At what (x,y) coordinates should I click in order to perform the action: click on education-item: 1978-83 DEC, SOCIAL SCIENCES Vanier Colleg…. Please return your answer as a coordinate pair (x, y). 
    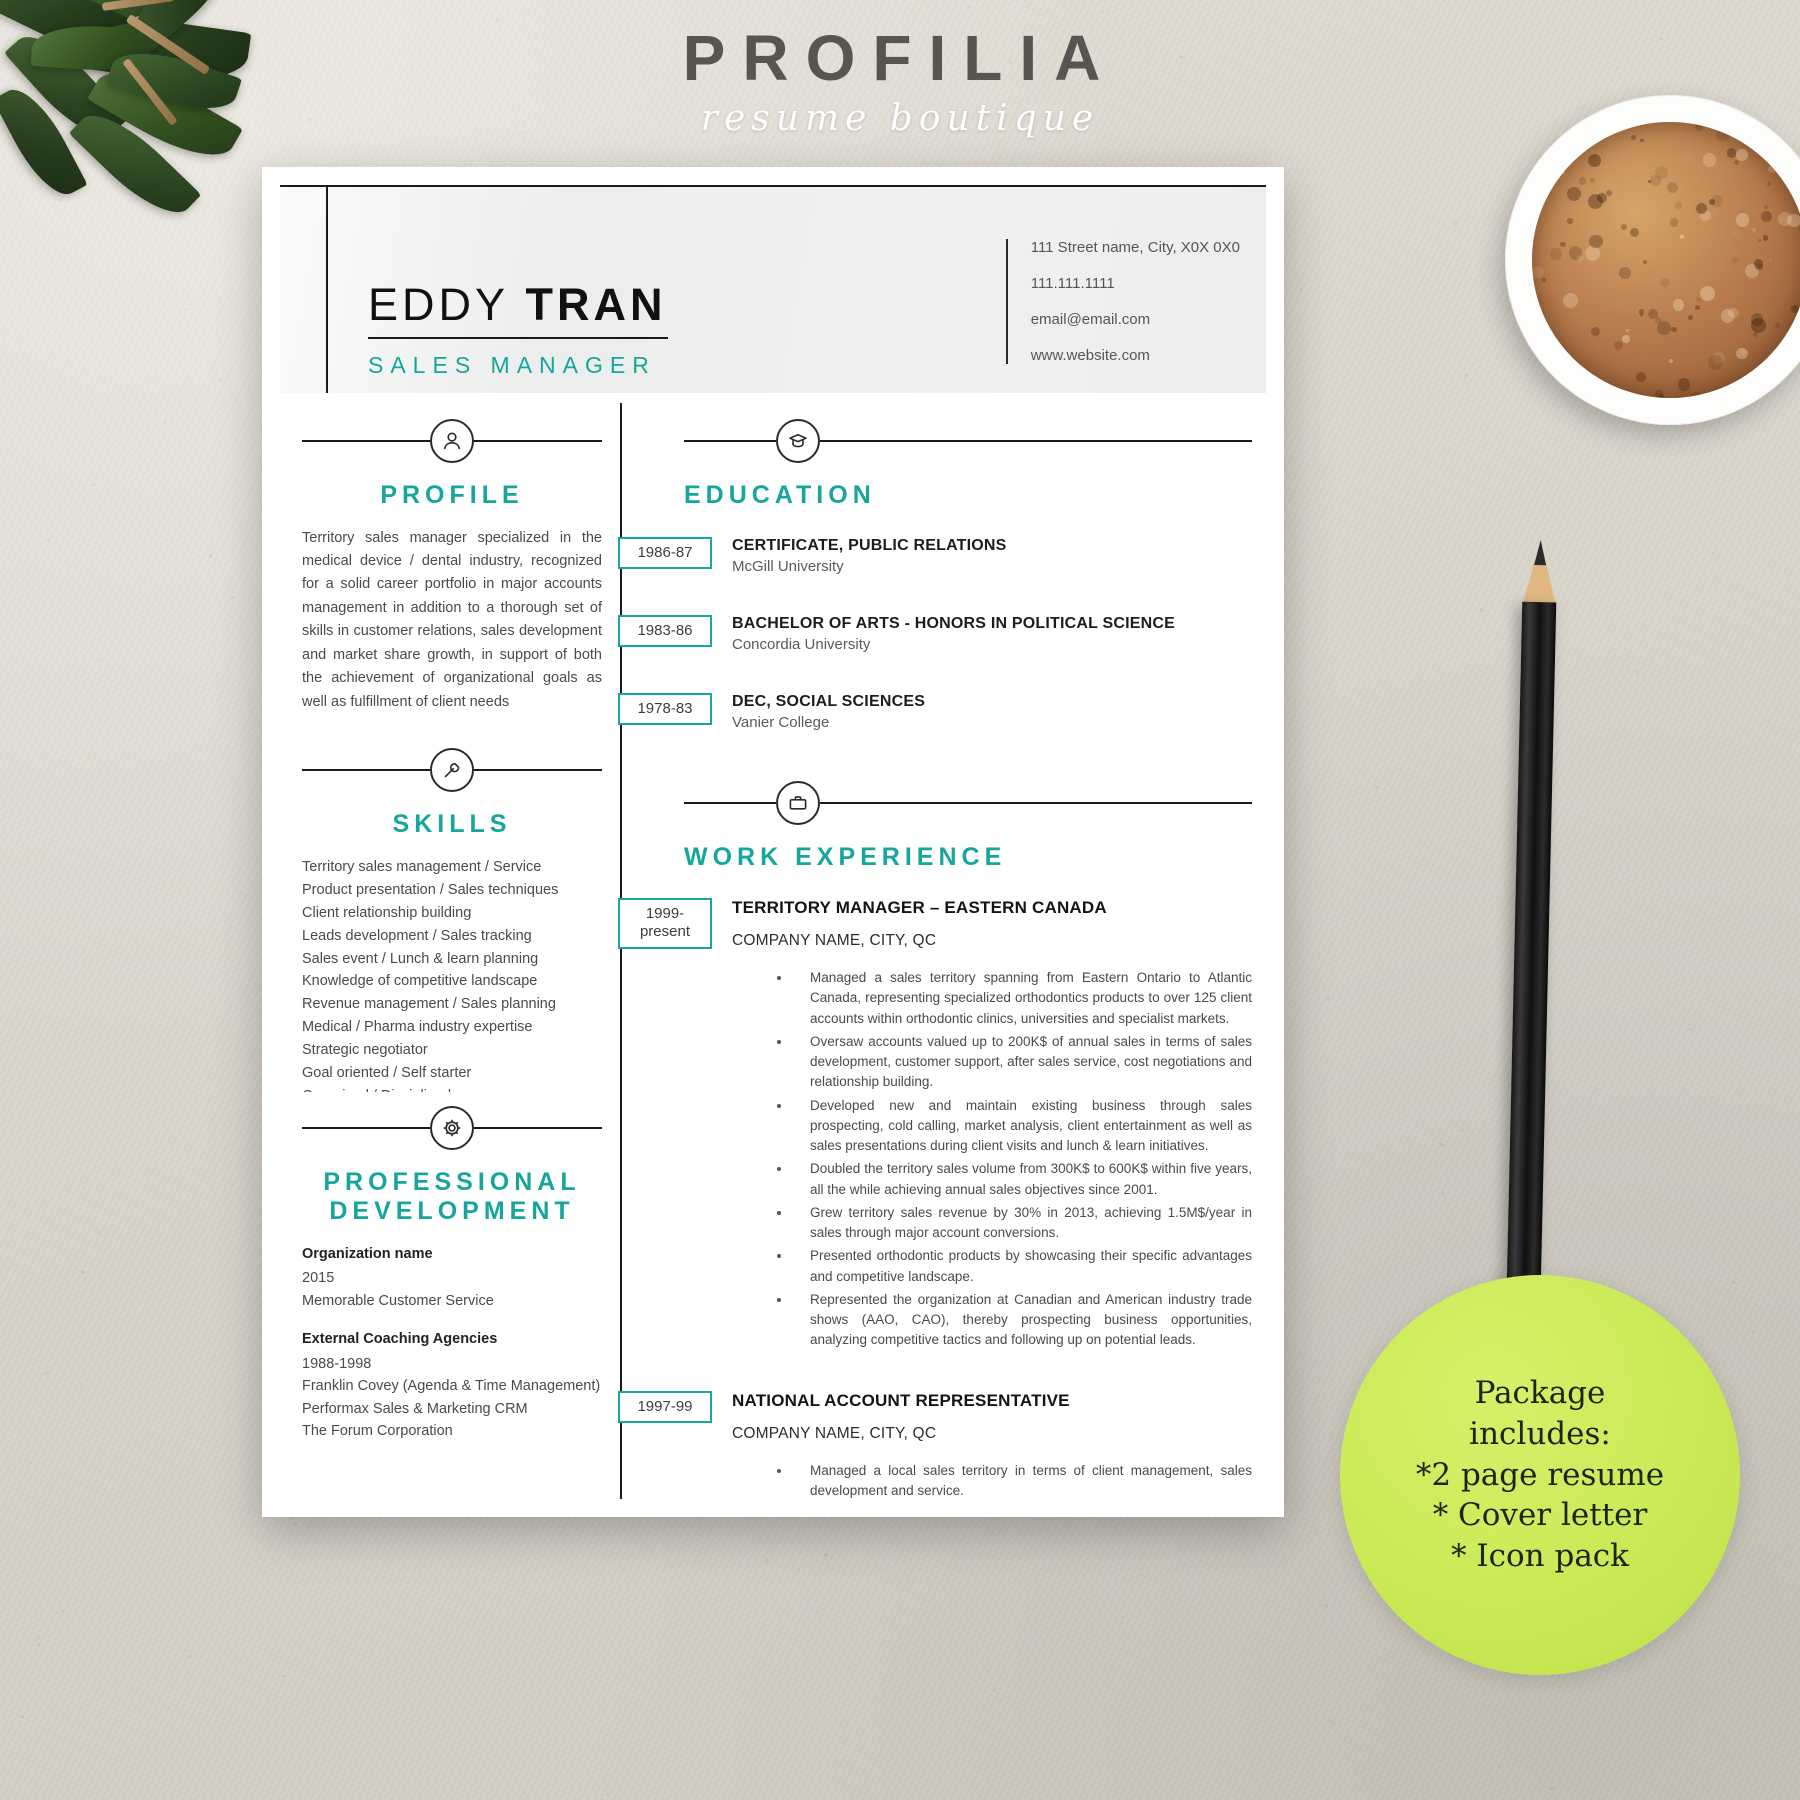
    Looking at the image, I should click on (935, 718).